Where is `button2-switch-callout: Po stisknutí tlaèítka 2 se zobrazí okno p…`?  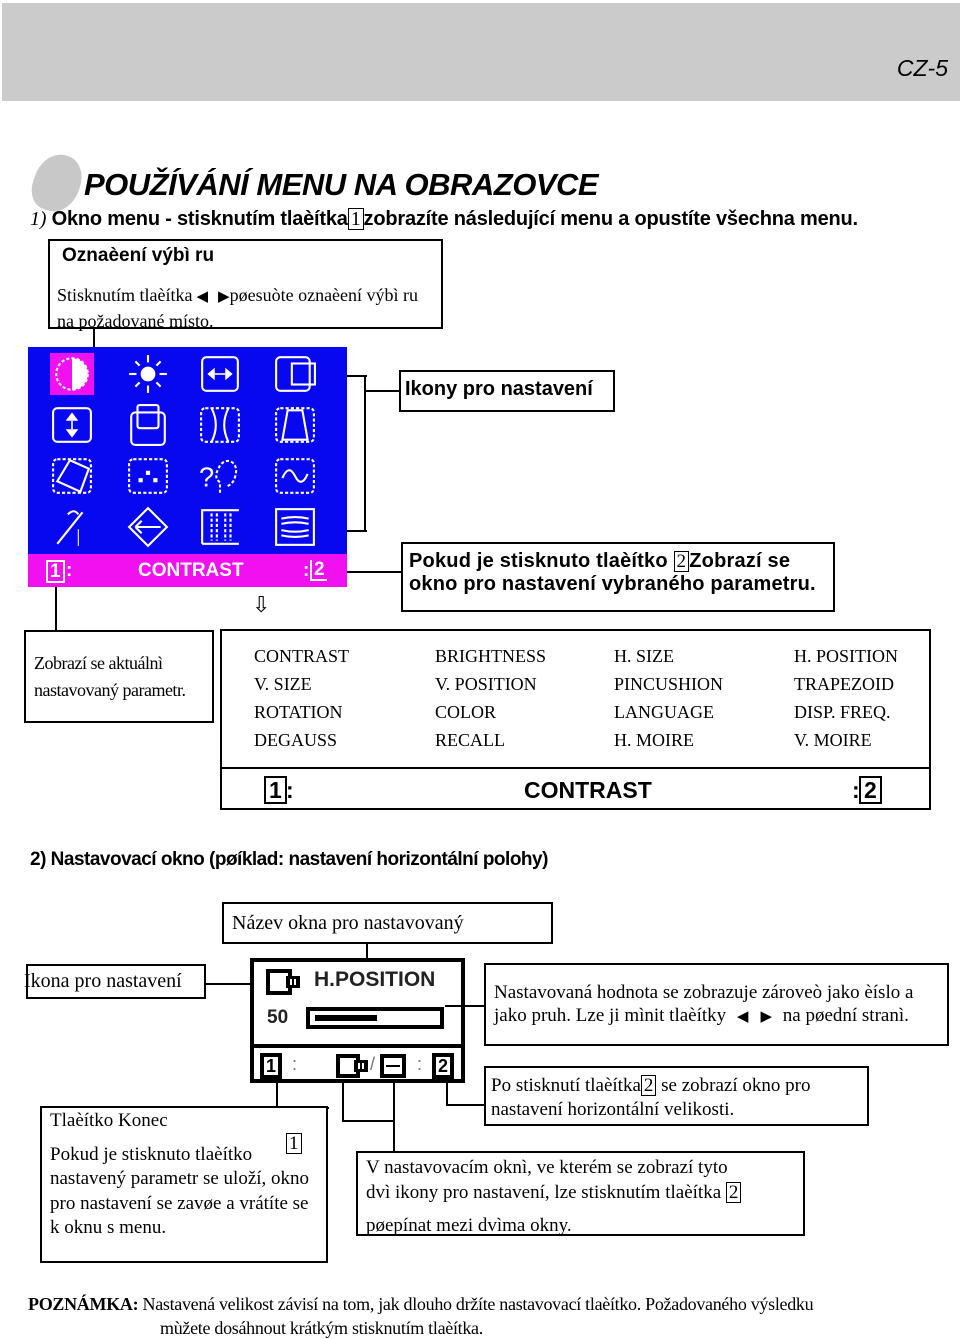
button2-switch-callout: Po stisknutí tlaèítka 2 se zobrazí okno p… is located at coordinates (676, 1096).